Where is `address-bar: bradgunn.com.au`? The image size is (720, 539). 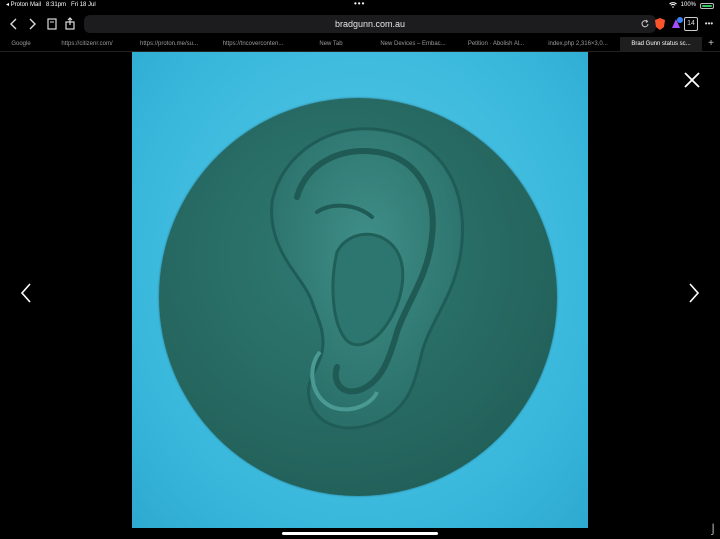
address-bar: bradgunn.com.au is located at coordinates (370, 24).